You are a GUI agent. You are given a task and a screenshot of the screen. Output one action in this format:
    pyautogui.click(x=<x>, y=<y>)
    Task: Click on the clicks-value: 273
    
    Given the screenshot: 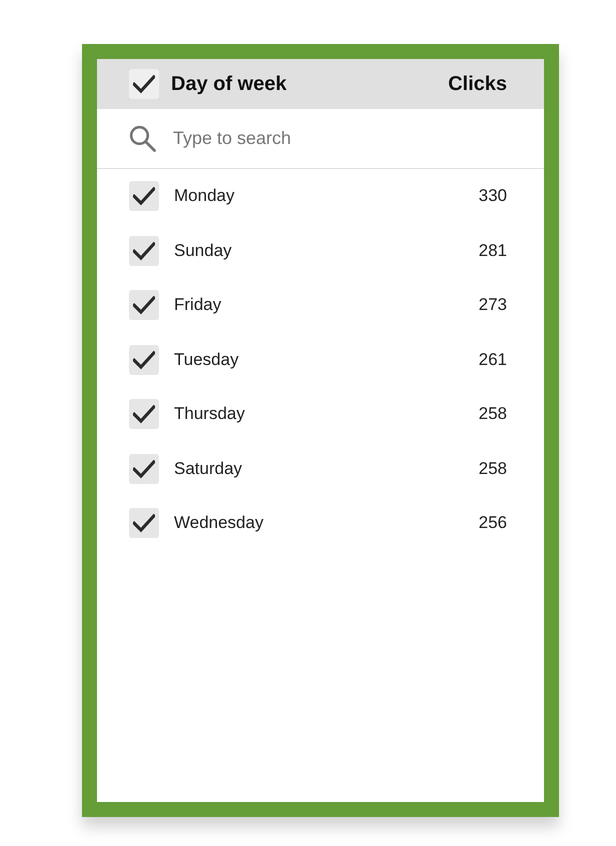 What is the action you would take?
    pyautogui.click(x=492, y=305)
    